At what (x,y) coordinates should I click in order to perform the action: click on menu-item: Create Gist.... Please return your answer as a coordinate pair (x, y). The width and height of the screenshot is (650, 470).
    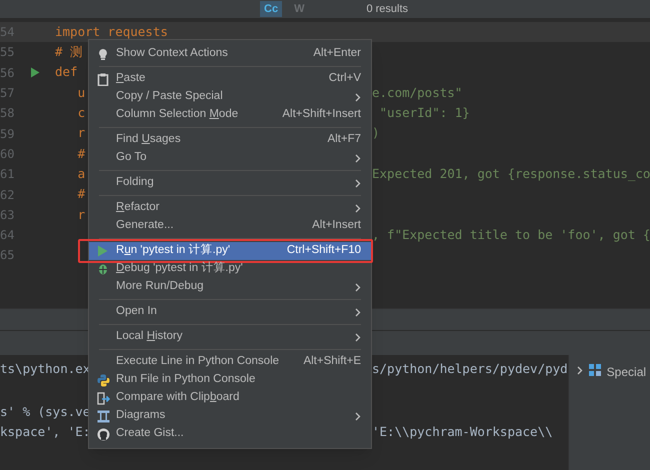
    Looking at the image, I should click on (230, 434).